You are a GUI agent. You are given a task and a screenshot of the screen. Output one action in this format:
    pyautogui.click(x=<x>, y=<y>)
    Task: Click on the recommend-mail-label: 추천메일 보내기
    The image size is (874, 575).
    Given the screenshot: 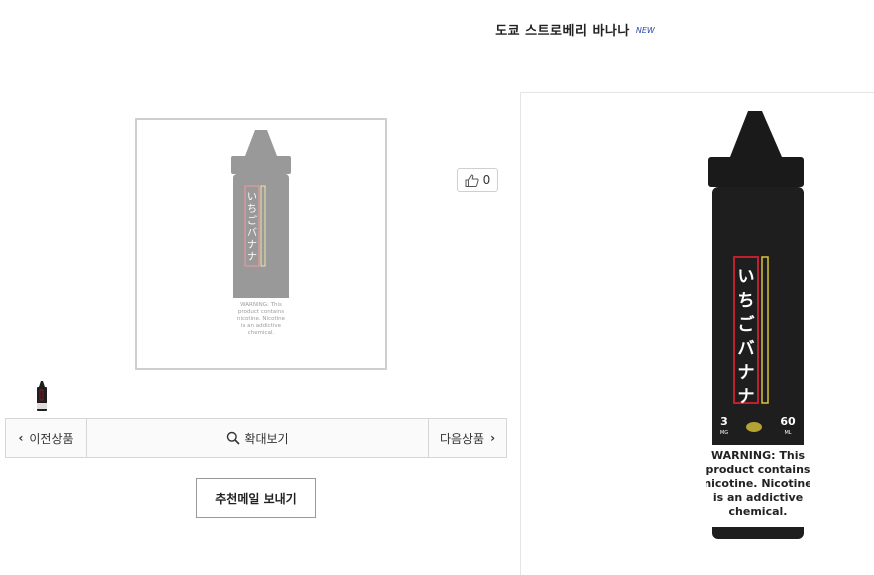 What is the action you would take?
    pyautogui.click(x=256, y=498)
    